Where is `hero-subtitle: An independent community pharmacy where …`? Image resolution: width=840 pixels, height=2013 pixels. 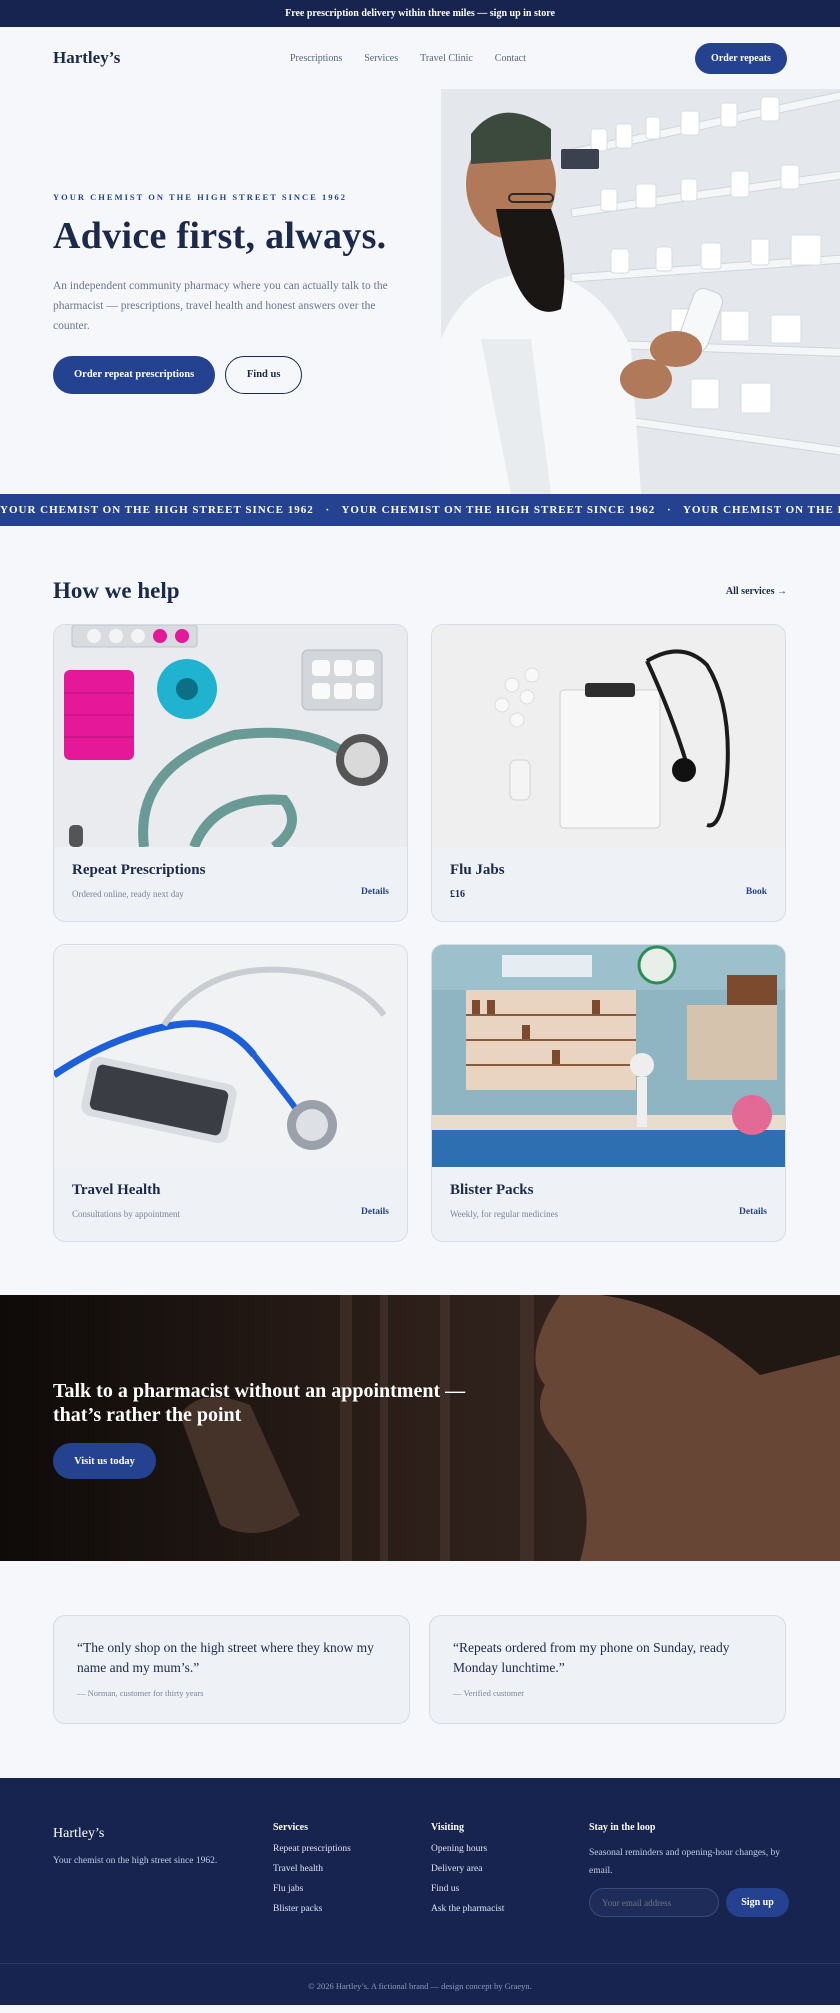 hero-subtitle: An independent community pharmacy where … is located at coordinates (220, 305).